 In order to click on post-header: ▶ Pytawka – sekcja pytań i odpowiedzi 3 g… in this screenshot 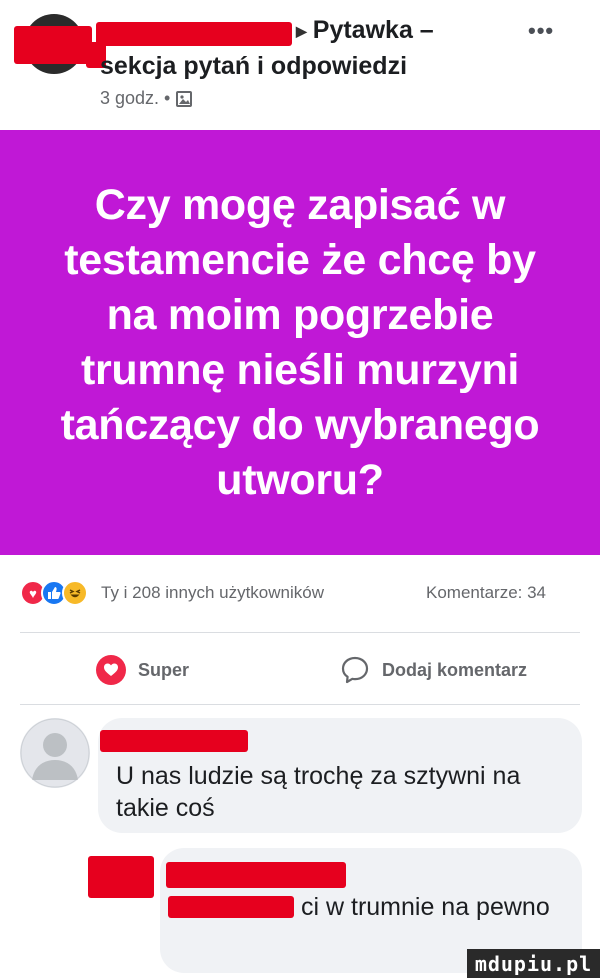, I will do `click(300, 65)`.